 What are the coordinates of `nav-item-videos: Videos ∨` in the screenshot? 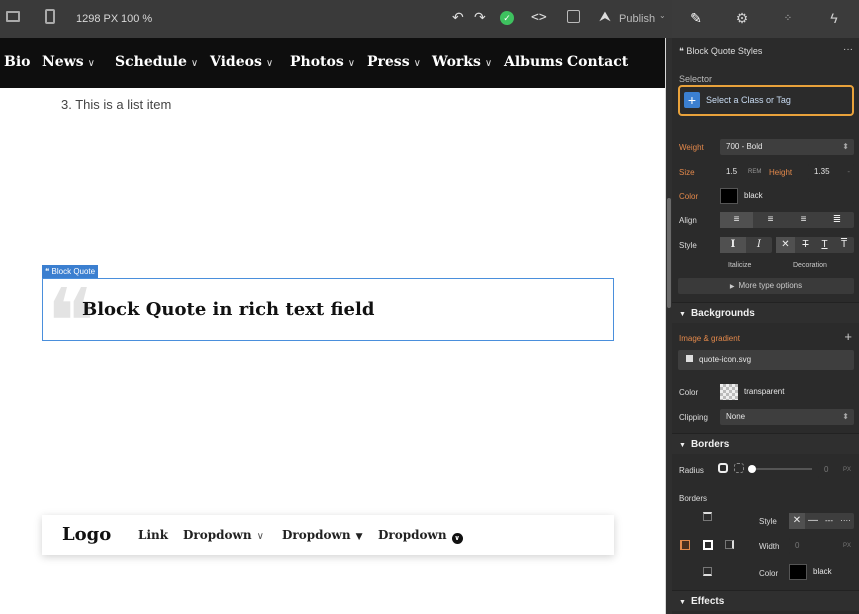 It's located at (241, 62).